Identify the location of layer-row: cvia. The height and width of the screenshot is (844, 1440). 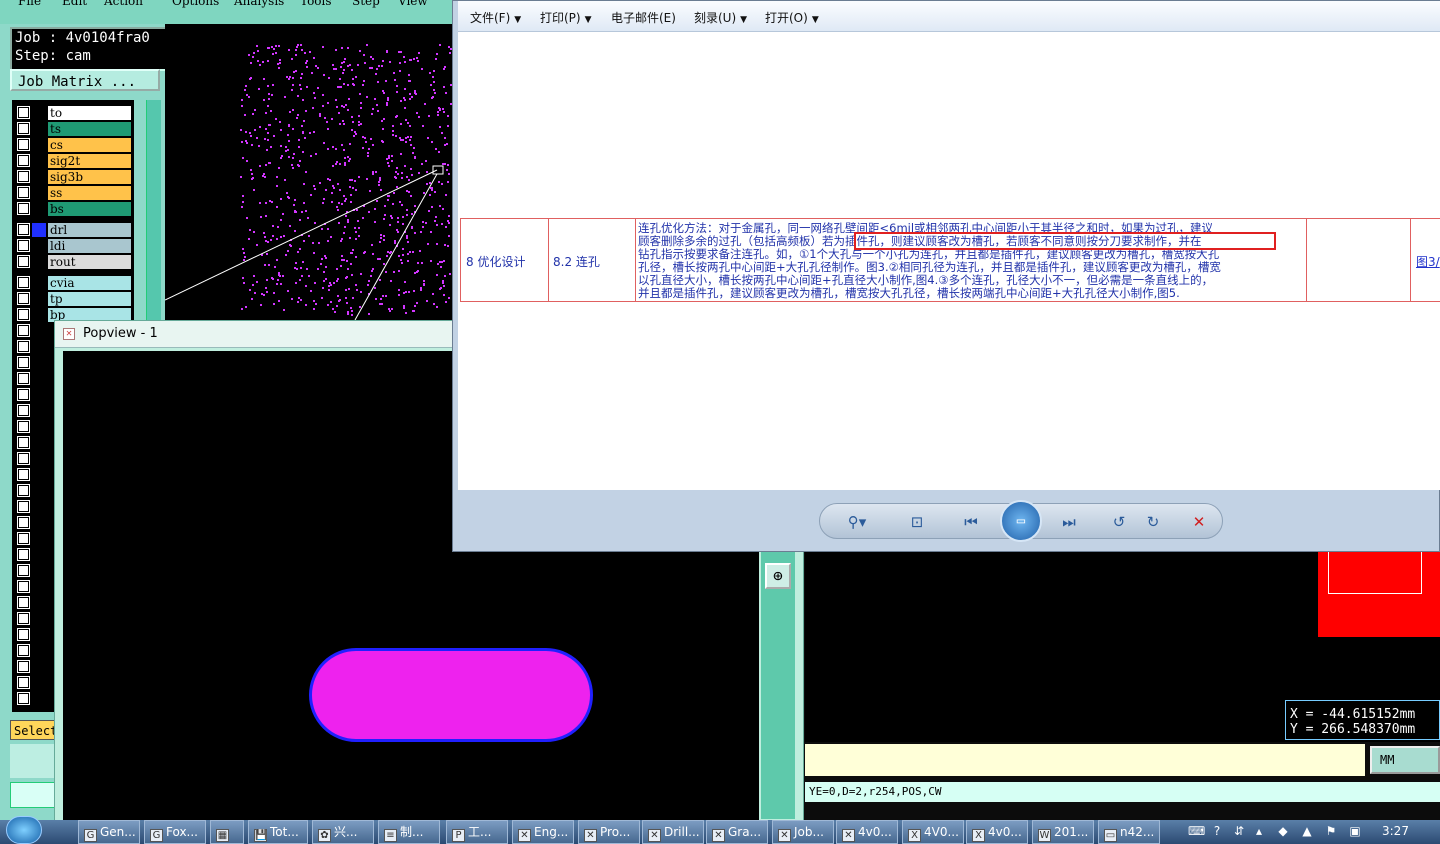
(73, 283).